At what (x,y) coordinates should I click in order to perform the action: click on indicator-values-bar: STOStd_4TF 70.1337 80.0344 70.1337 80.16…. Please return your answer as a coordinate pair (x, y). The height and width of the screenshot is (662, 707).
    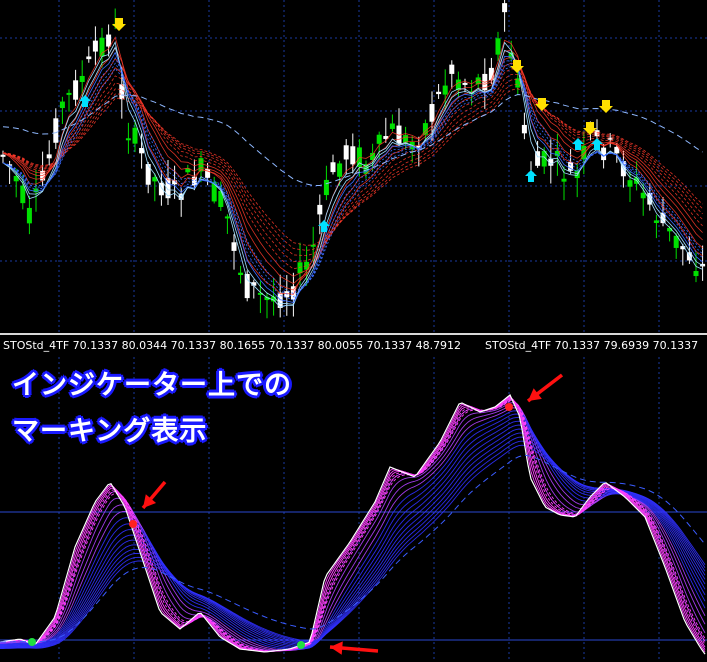
    Looking at the image, I should click on (353, 346).